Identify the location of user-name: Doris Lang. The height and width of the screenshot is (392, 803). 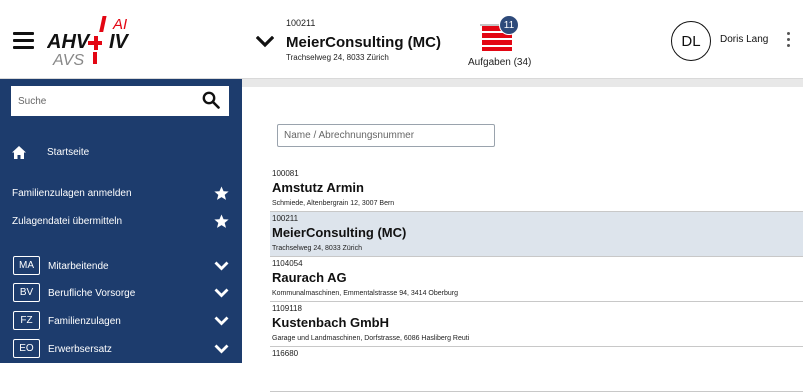
(744, 39).